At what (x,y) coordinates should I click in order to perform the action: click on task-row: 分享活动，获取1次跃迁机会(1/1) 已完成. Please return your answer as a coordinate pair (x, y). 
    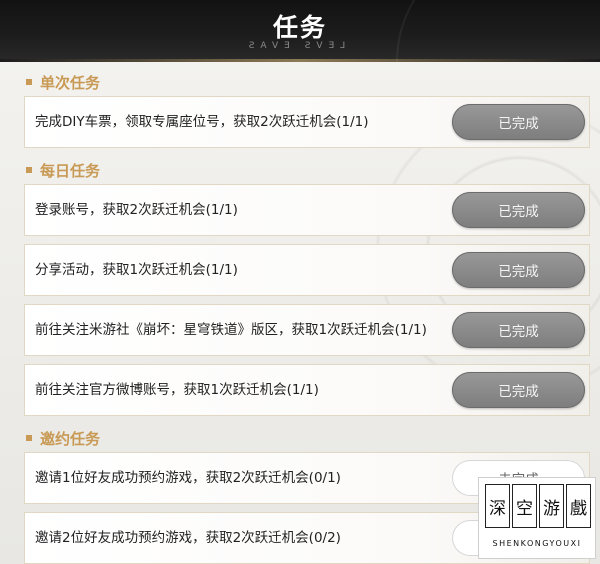
    Looking at the image, I should click on (307, 270).